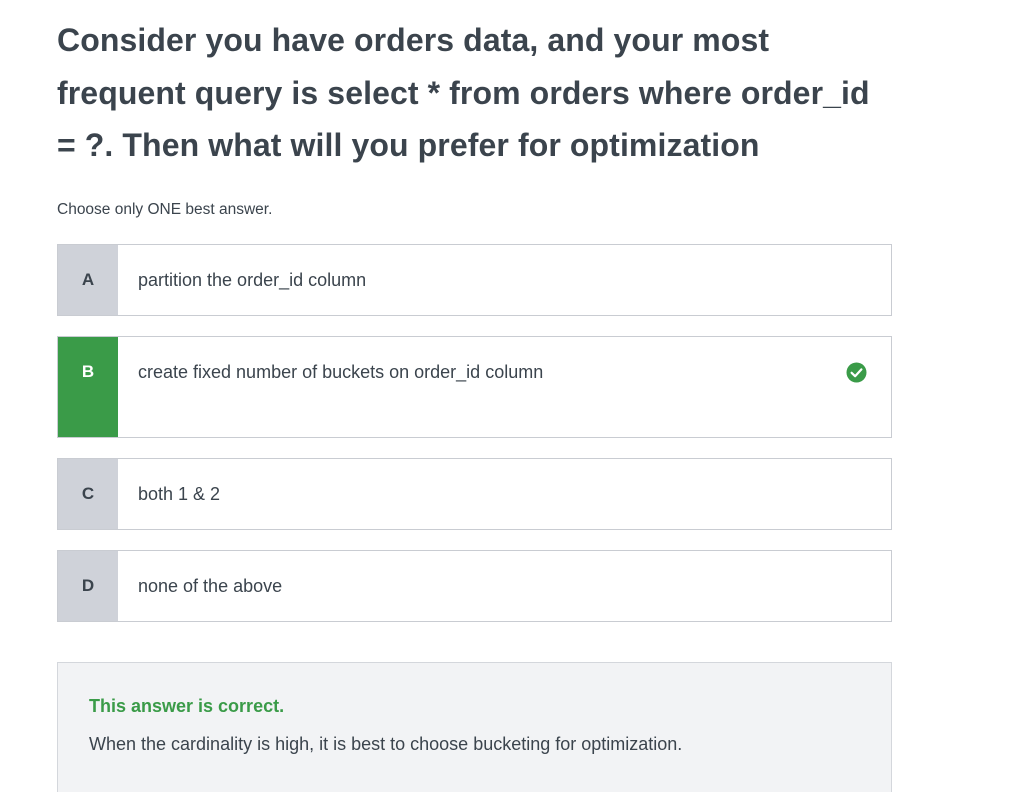 Image resolution: width=1012 pixels, height=792 pixels. Describe the element at coordinates (88, 494) in the screenshot. I see `option-letter: C` at that location.